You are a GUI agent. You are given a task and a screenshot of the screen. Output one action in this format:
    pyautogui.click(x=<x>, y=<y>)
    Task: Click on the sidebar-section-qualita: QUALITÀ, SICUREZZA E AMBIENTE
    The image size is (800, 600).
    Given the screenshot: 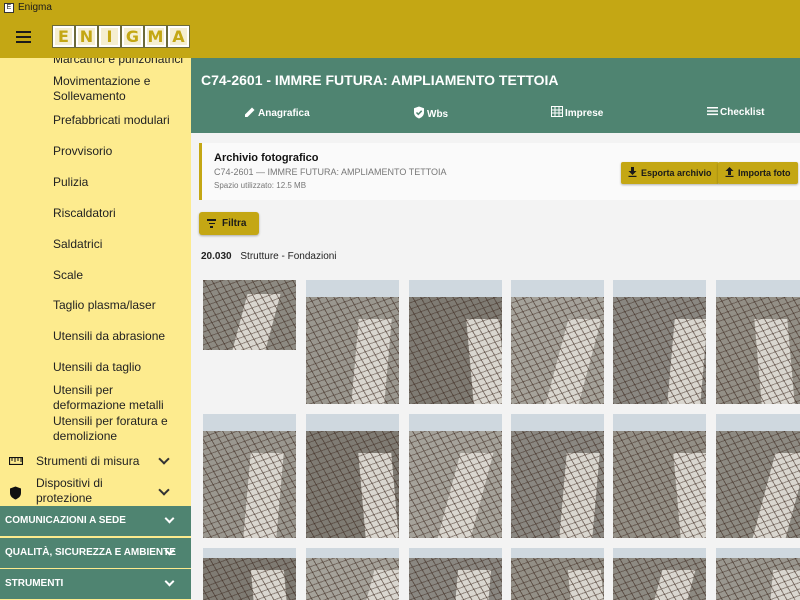 What is the action you would take?
    pyautogui.click(x=95, y=553)
    